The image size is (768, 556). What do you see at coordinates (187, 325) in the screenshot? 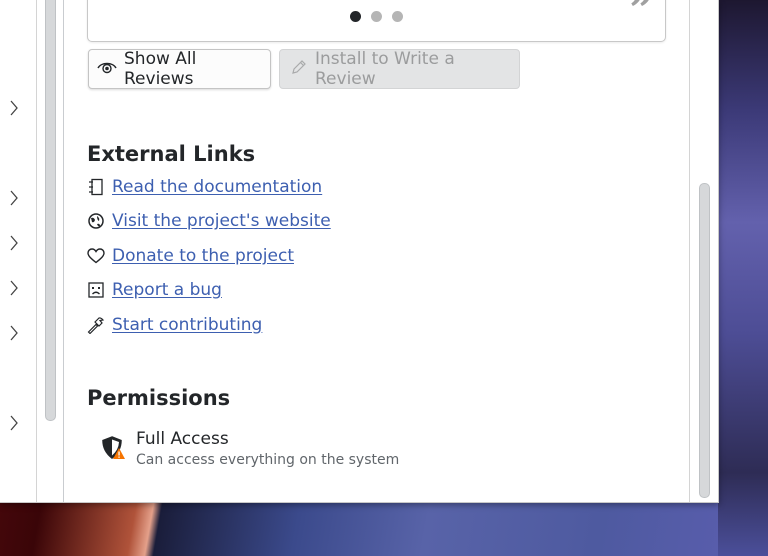
I see `link-contribute-text: Start contributing` at bounding box center [187, 325].